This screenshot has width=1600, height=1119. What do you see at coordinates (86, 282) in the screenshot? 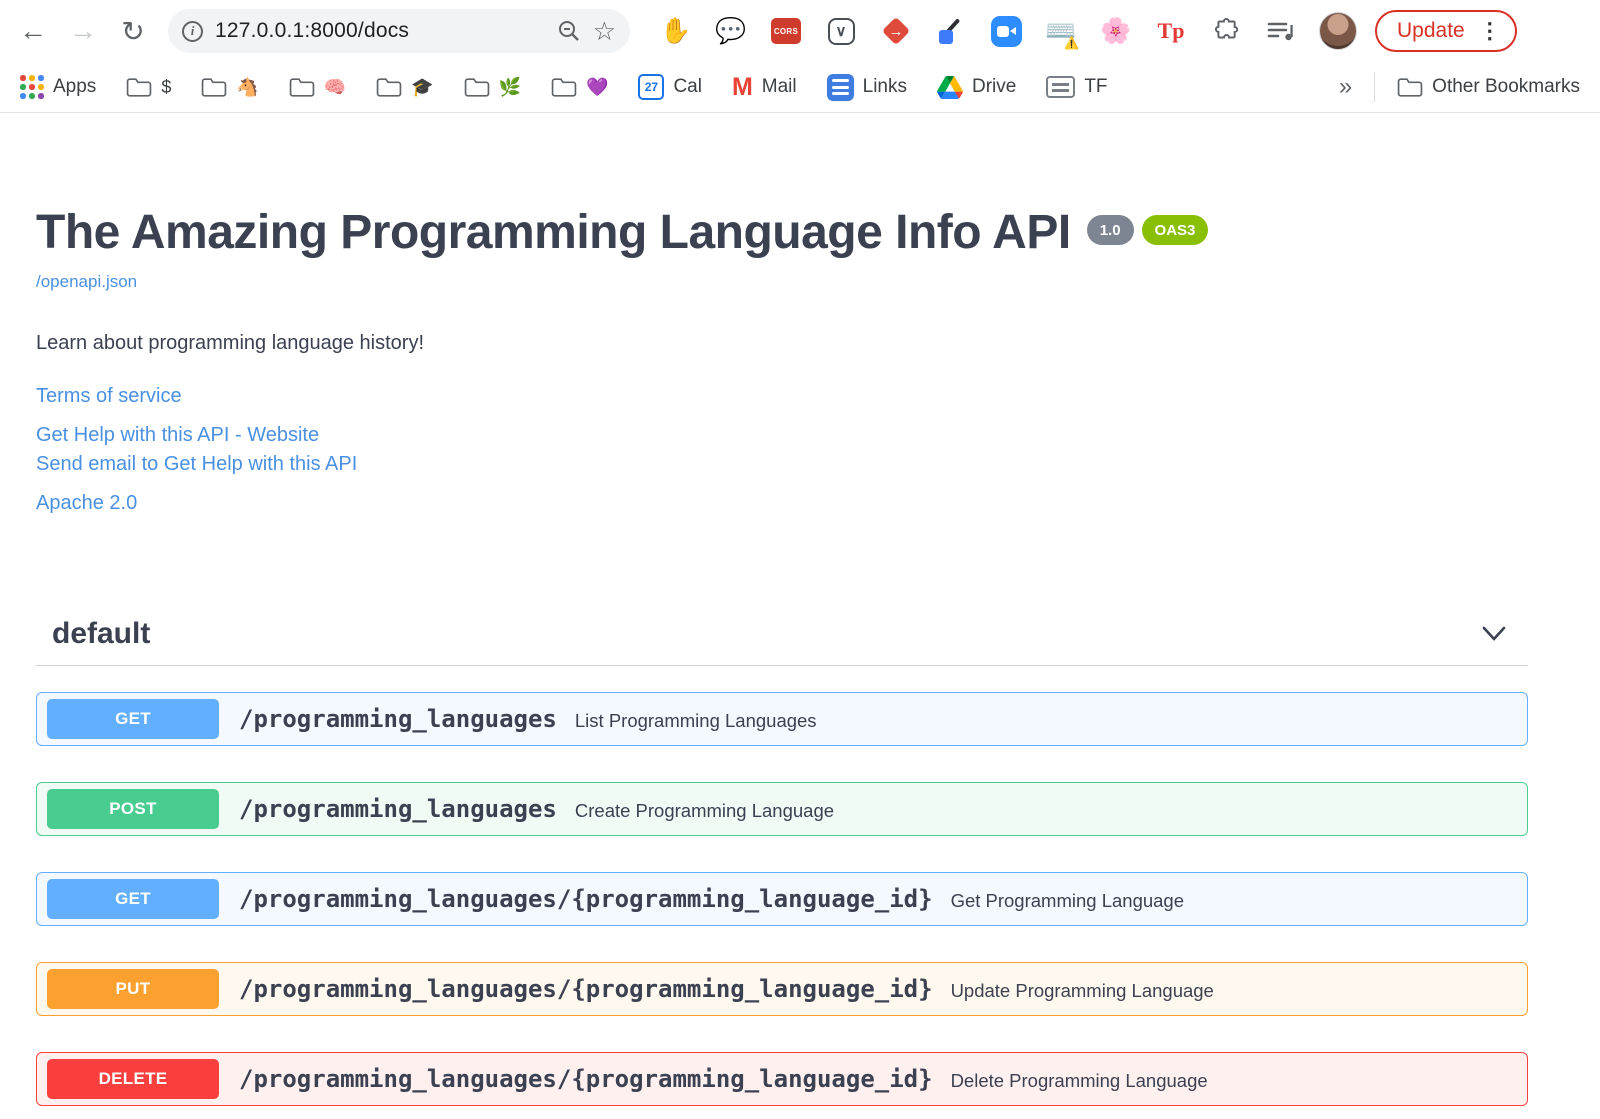
I see `openapi-json-link: /openapi.json` at bounding box center [86, 282].